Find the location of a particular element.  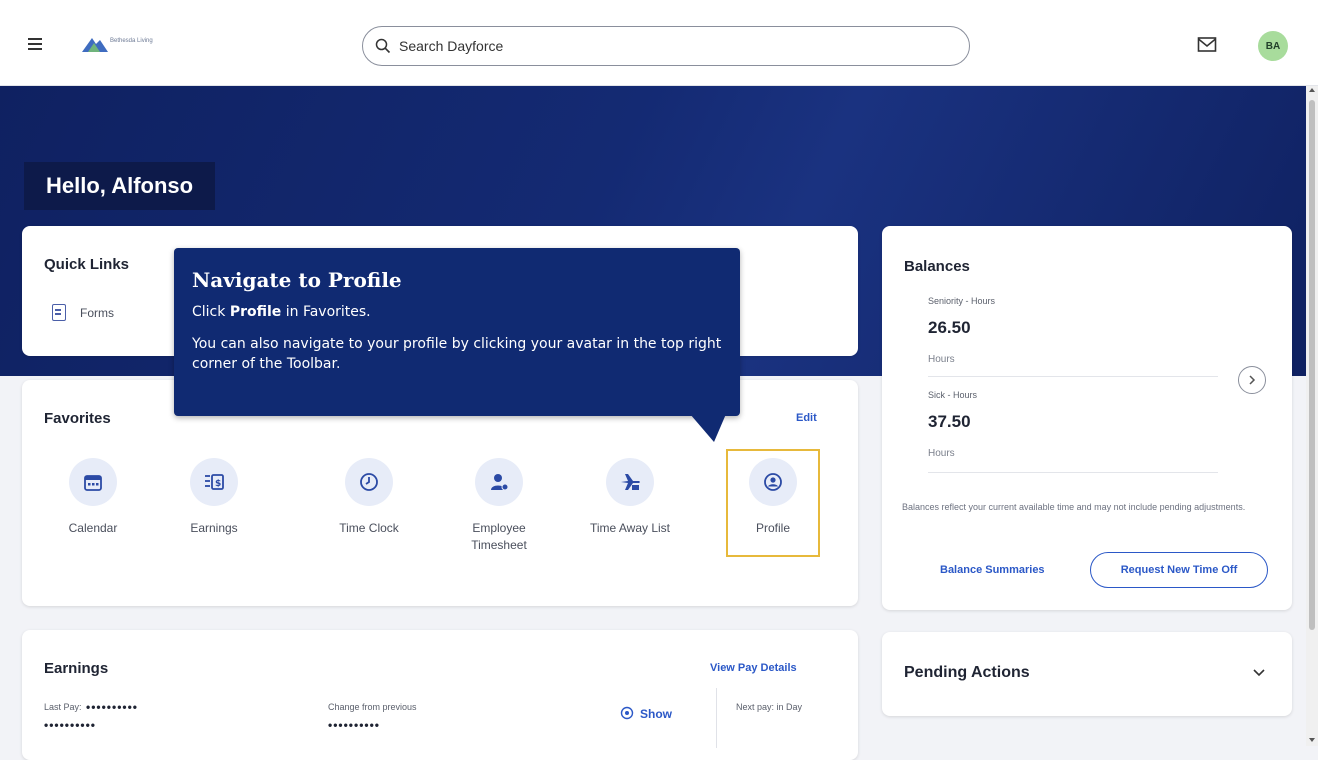

employee-timesheet-icon is located at coordinates (500, 482).